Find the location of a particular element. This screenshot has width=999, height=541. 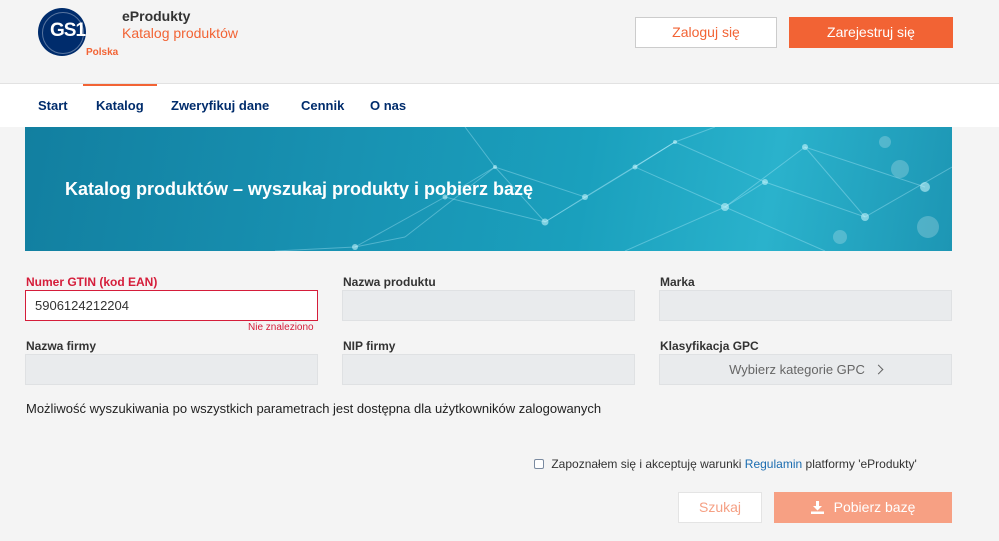

gpc-label: Klasyfikacja GPC is located at coordinates (709, 346).